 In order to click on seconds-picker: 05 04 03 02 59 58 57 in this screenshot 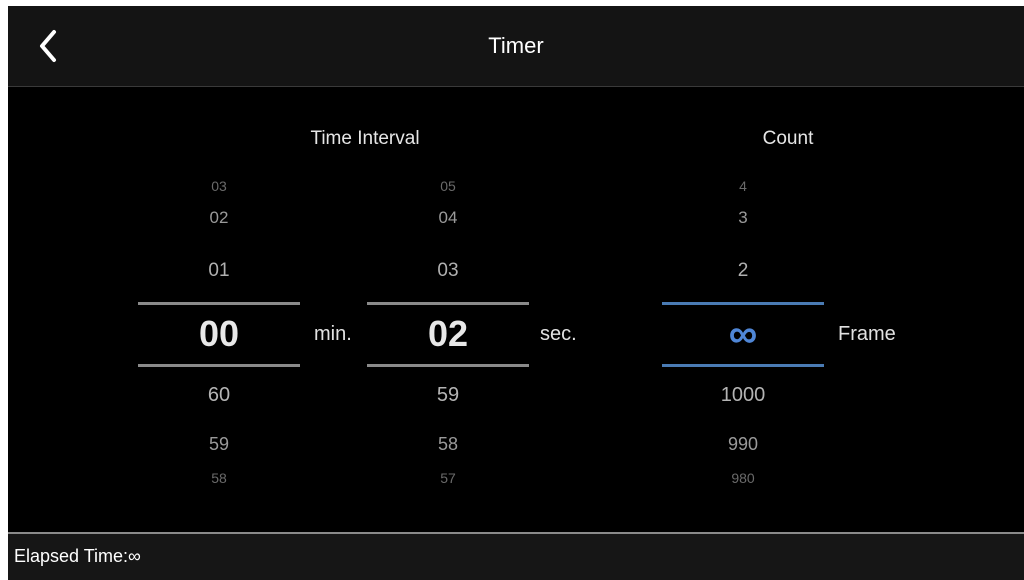, I will do `click(448, 339)`.